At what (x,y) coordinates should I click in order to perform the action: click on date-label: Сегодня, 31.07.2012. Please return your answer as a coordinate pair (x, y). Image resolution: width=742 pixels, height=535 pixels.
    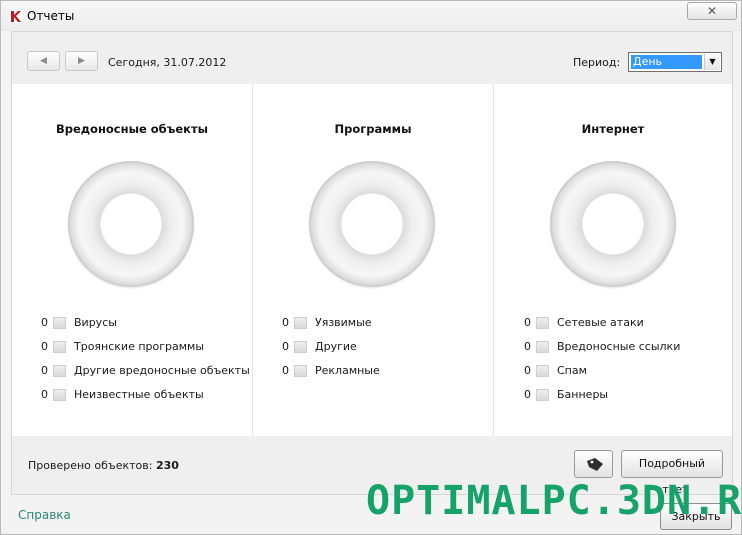
    Looking at the image, I should click on (167, 62).